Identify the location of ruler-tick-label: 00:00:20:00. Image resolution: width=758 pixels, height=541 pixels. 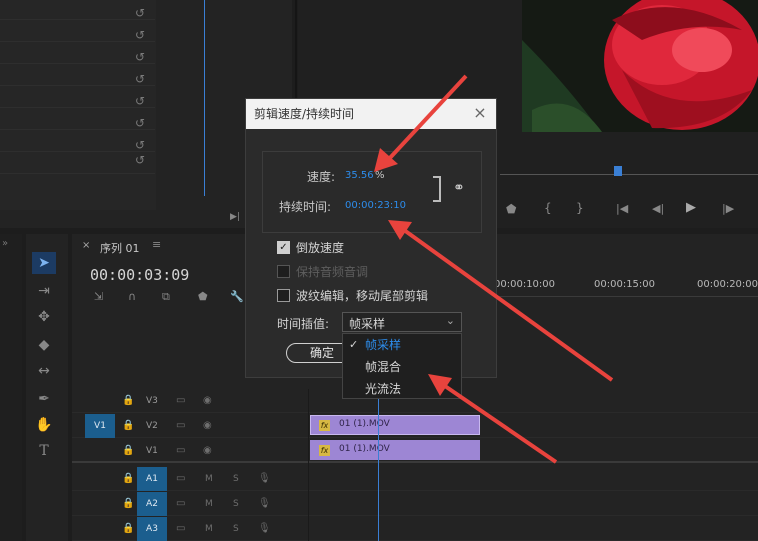
(727, 284).